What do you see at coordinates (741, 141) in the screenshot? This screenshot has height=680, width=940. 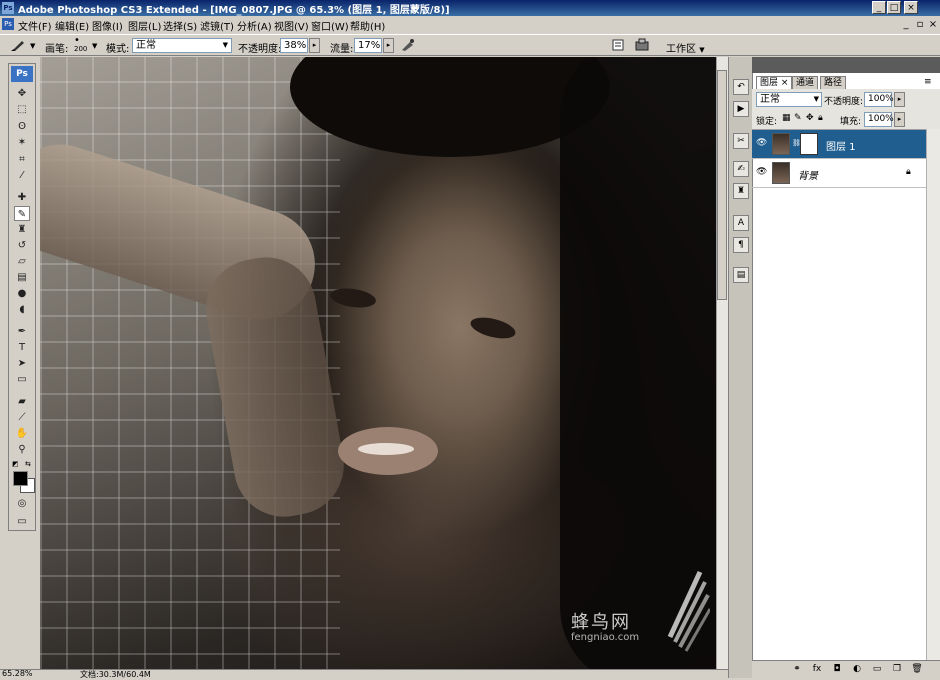 I see `tool-presets-icon: ✂` at bounding box center [741, 141].